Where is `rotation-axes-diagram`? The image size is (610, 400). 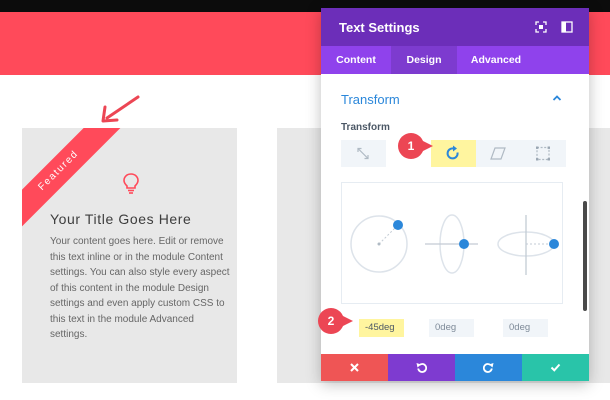
rotation-axes-diagram is located at coordinates (454, 244).